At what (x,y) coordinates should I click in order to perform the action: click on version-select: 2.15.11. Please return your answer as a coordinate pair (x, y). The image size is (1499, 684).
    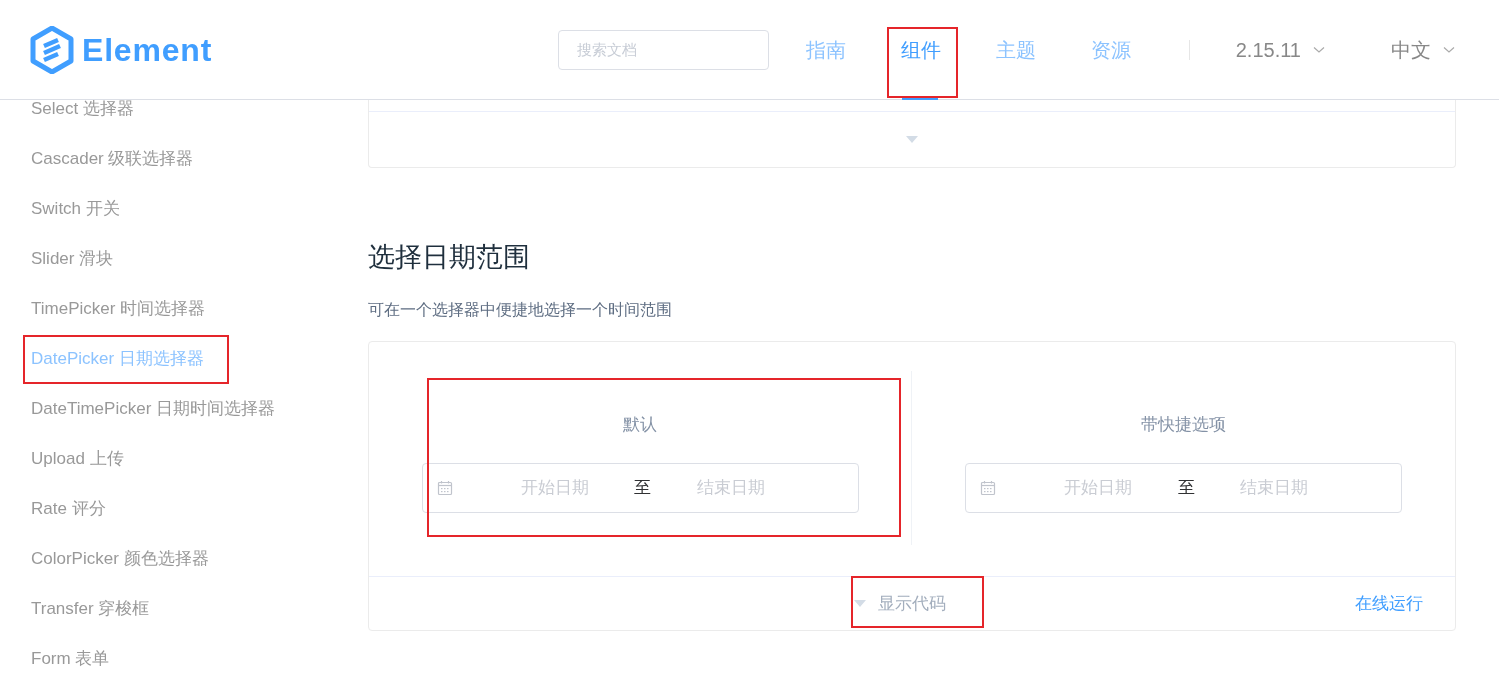
    Looking at the image, I should click on (1280, 49).